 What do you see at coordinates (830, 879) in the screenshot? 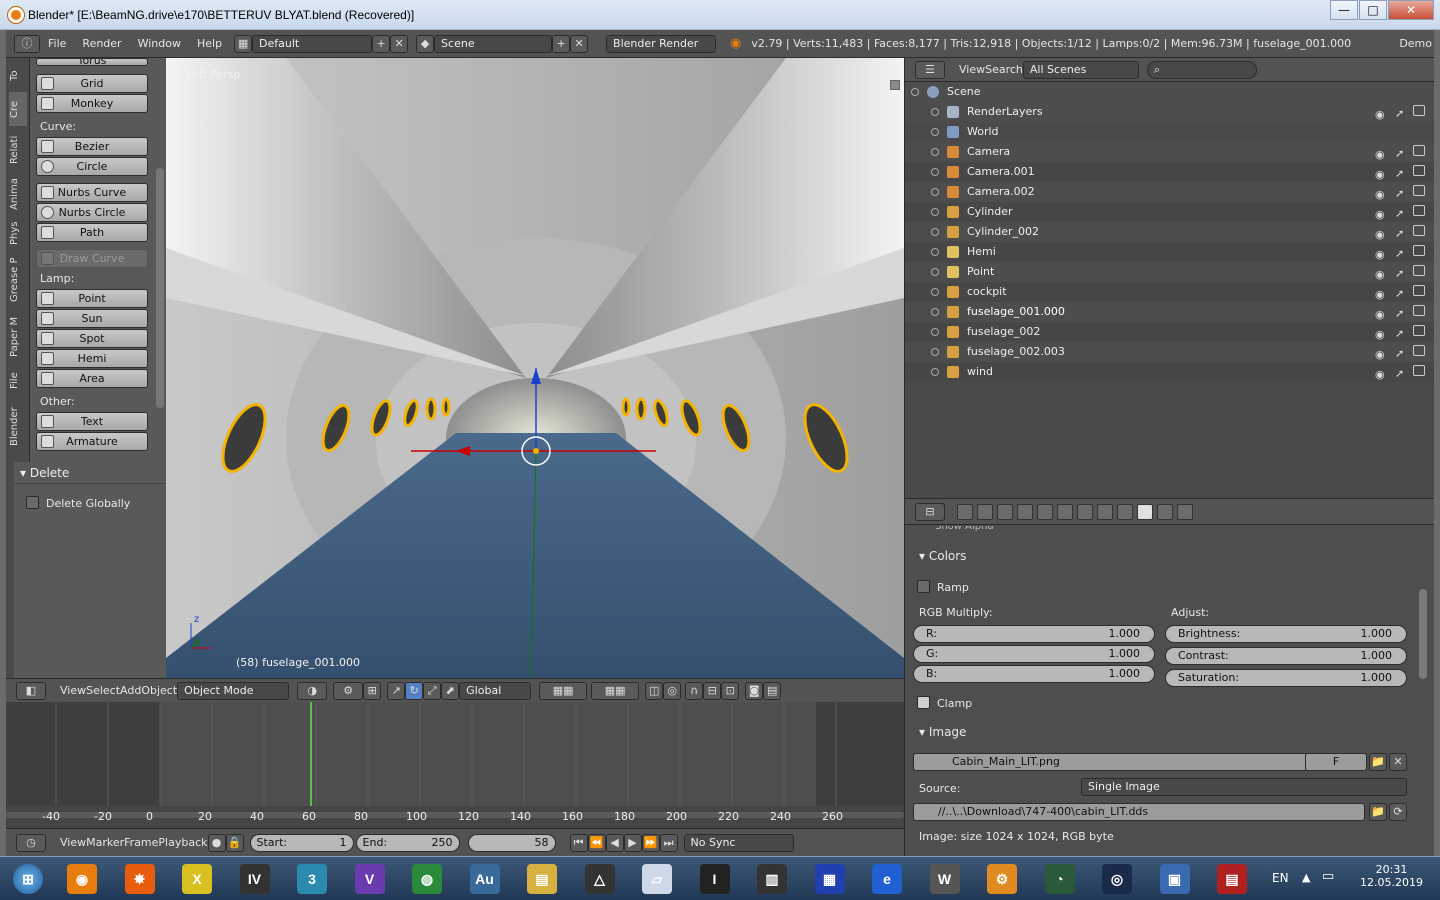
I see `taskbar-audio-icon: ▦` at bounding box center [830, 879].